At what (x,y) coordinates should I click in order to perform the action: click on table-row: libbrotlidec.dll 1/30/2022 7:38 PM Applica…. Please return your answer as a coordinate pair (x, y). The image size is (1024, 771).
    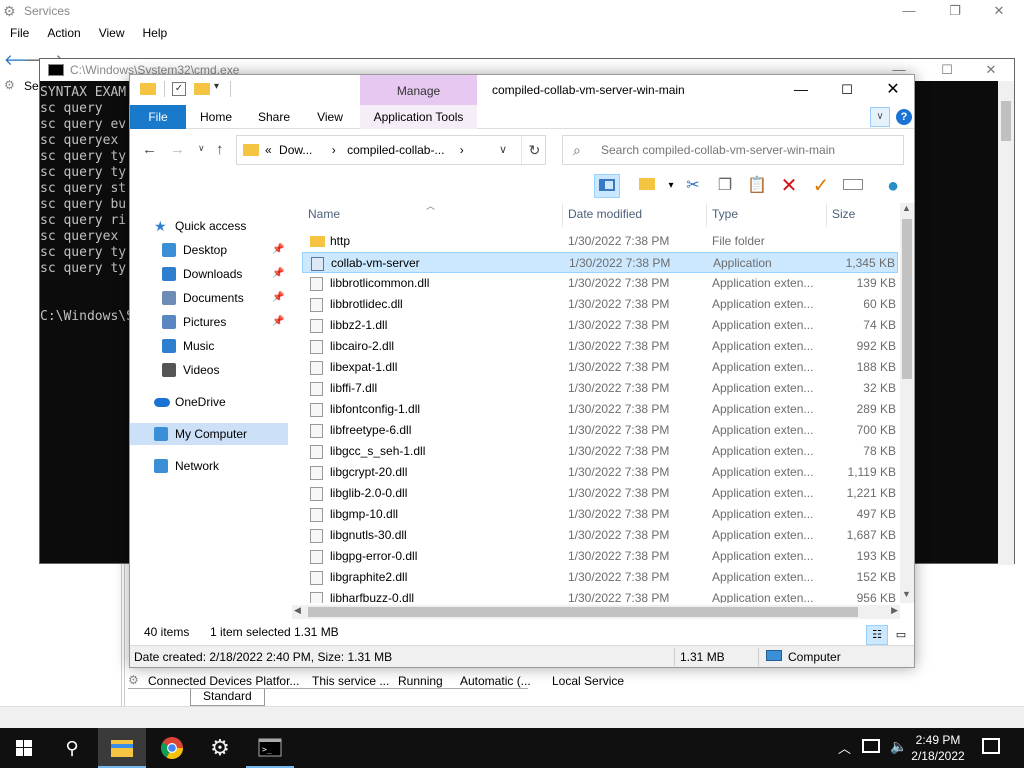
    Looking at the image, I should click on (600, 304).